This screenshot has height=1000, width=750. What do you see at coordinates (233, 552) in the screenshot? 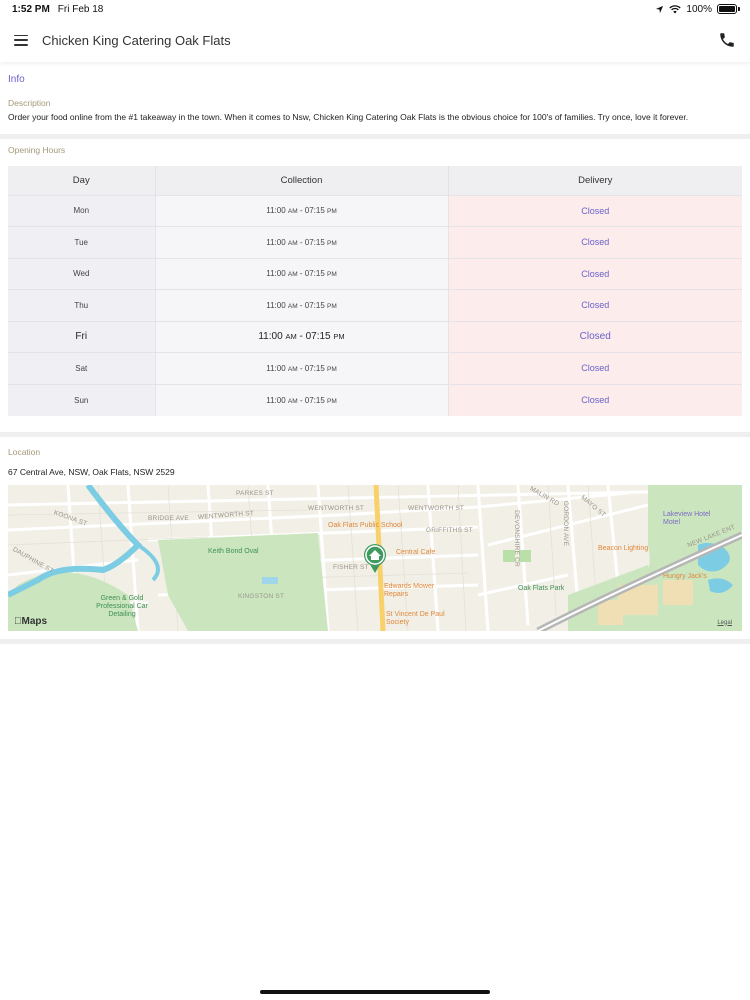
I see `map-poi-keith-bond-oval: Keith Bond Oval` at bounding box center [233, 552].